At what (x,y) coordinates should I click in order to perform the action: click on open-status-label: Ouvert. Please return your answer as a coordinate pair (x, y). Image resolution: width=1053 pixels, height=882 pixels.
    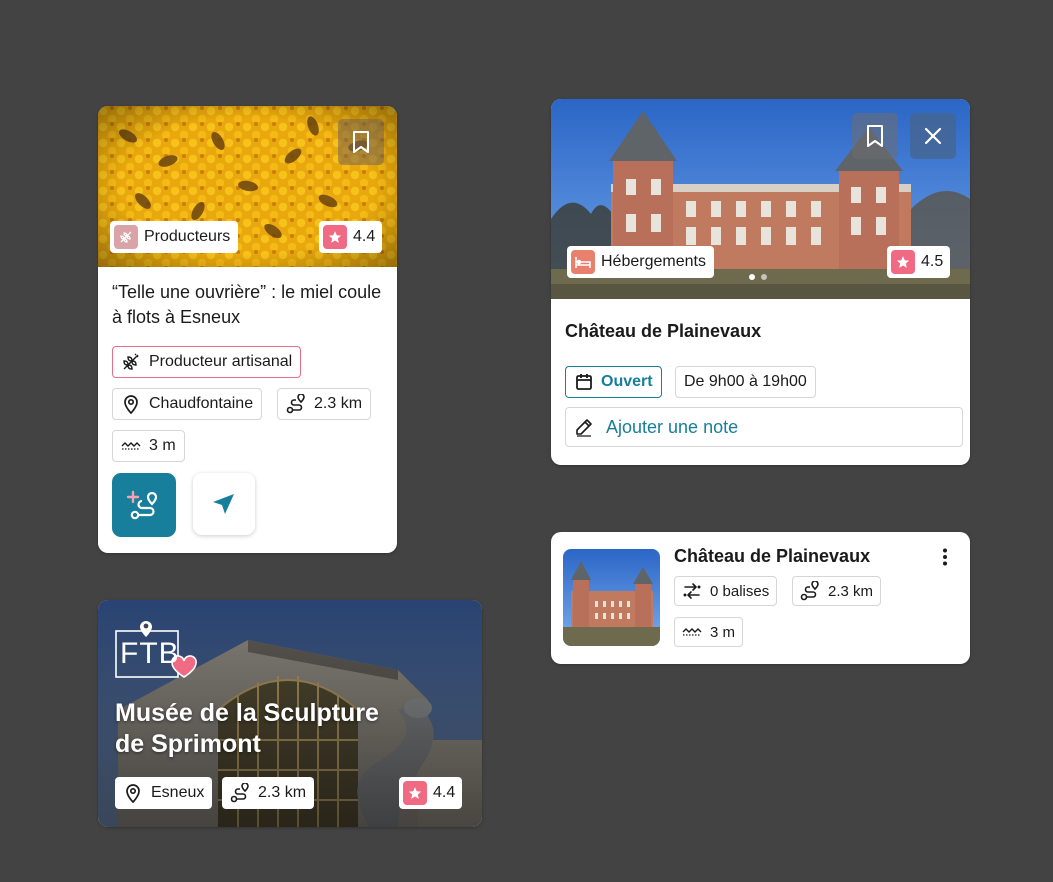
    Looking at the image, I should click on (627, 381).